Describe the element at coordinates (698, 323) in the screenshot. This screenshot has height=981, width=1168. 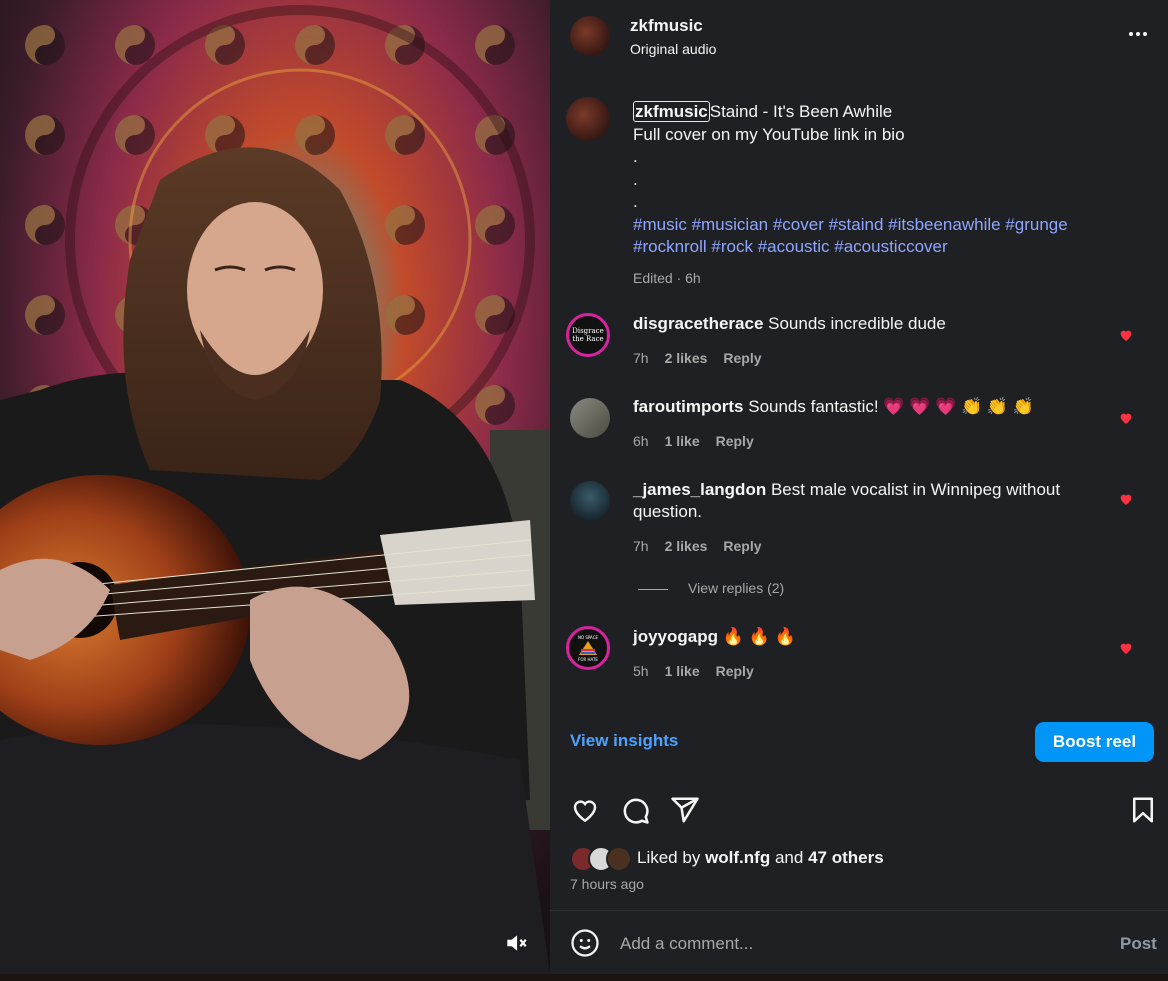
I see `comment-username: disgracetherace` at that location.